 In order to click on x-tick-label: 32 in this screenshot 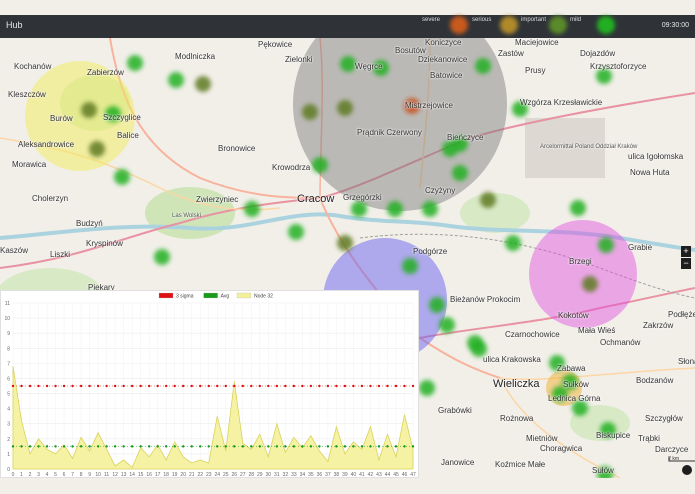, I will do `click(286, 475)`.